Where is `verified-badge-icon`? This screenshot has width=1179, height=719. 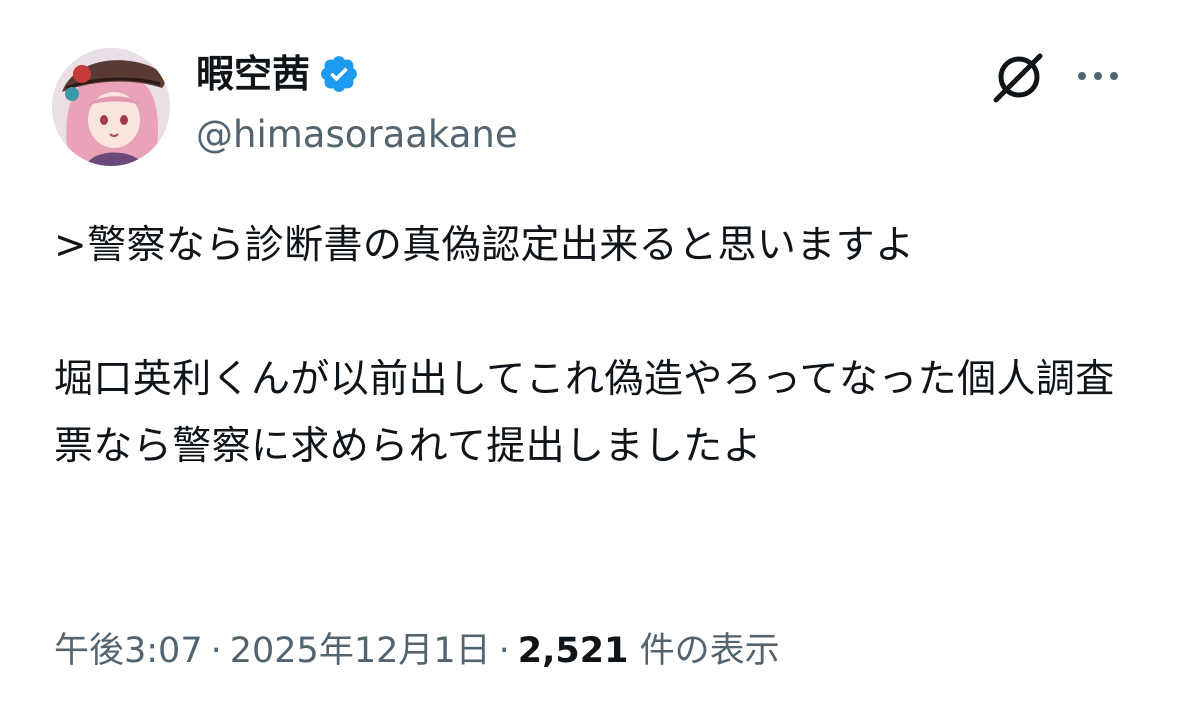
verified-badge-icon is located at coordinates (339, 74).